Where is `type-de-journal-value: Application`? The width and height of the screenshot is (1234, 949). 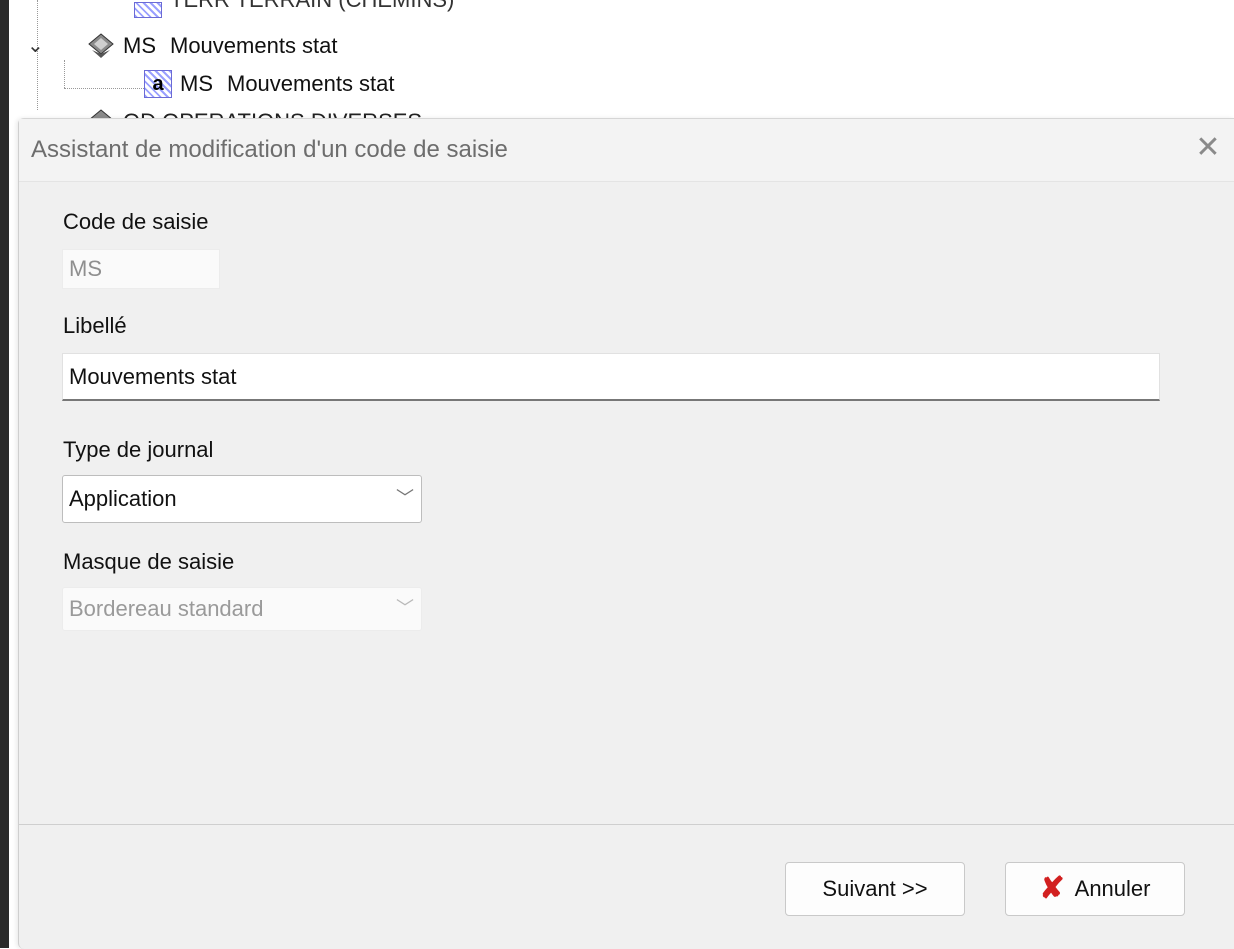
type-de-journal-value: Application is located at coordinates (123, 498).